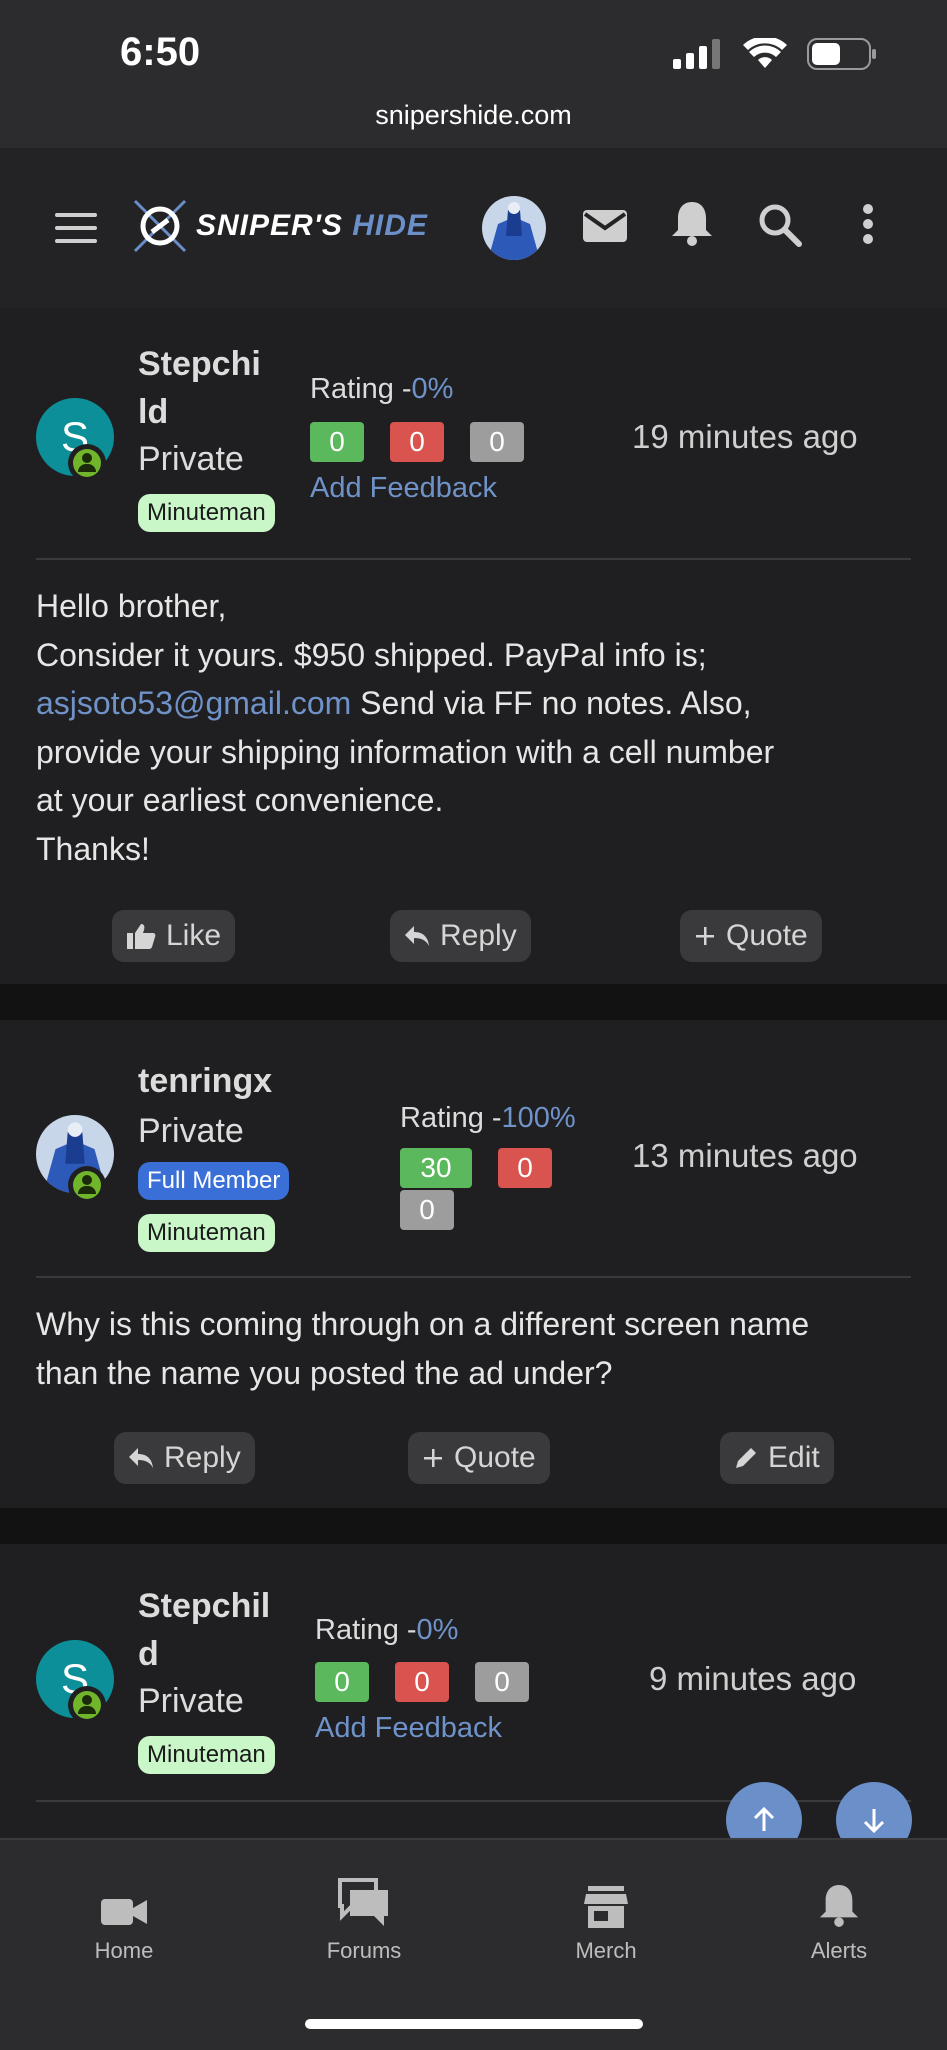  What do you see at coordinates (606, 1950) in the screenshot?
I see `tab-label: Merch` at bounding box center [606, 1950].